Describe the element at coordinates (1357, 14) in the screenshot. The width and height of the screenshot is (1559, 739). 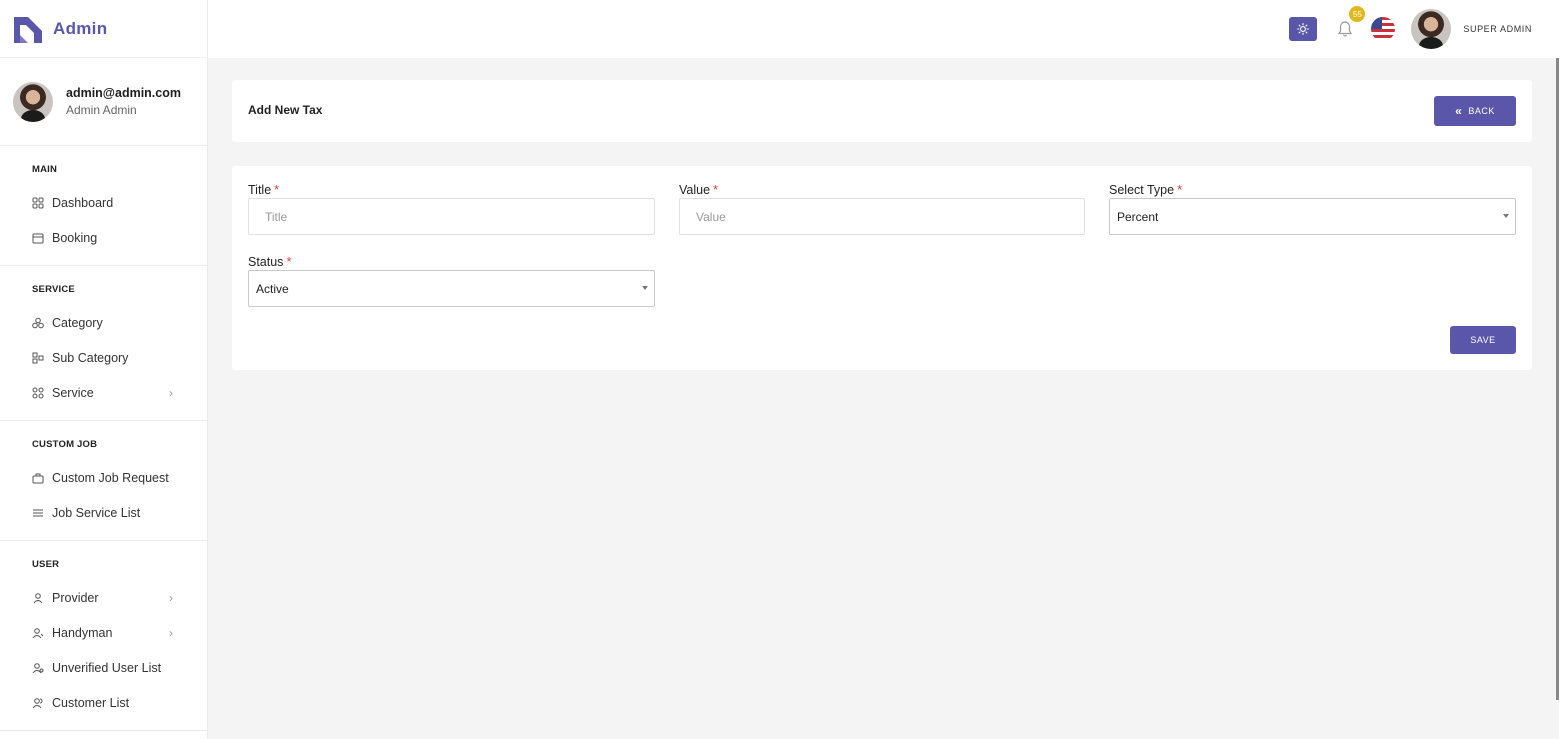
I see `notification-badge: 55` at that location.